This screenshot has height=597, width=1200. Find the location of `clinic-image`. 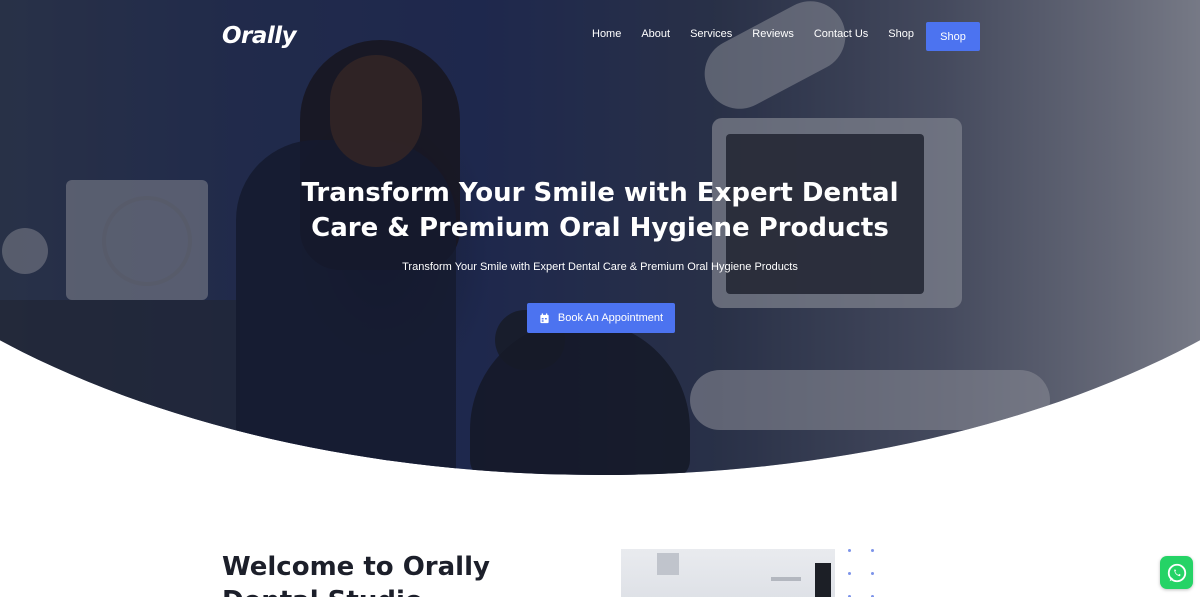

clinic-image is located at coordinates (728, 573).